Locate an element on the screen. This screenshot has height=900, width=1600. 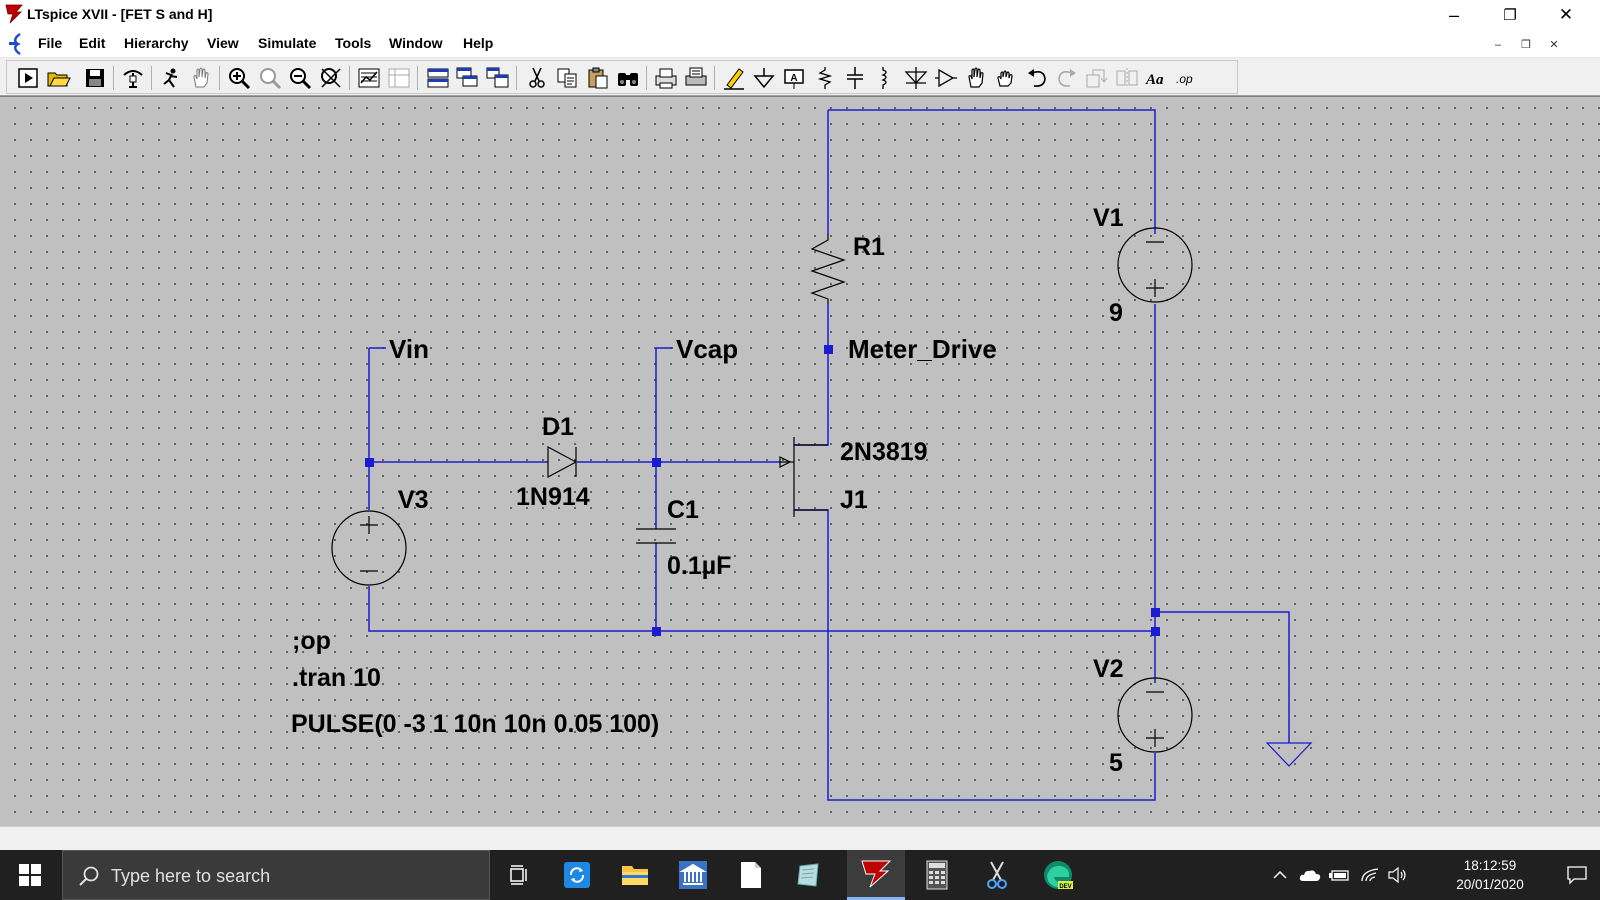
zoom-in-icon is located at coordinates (239, 78).